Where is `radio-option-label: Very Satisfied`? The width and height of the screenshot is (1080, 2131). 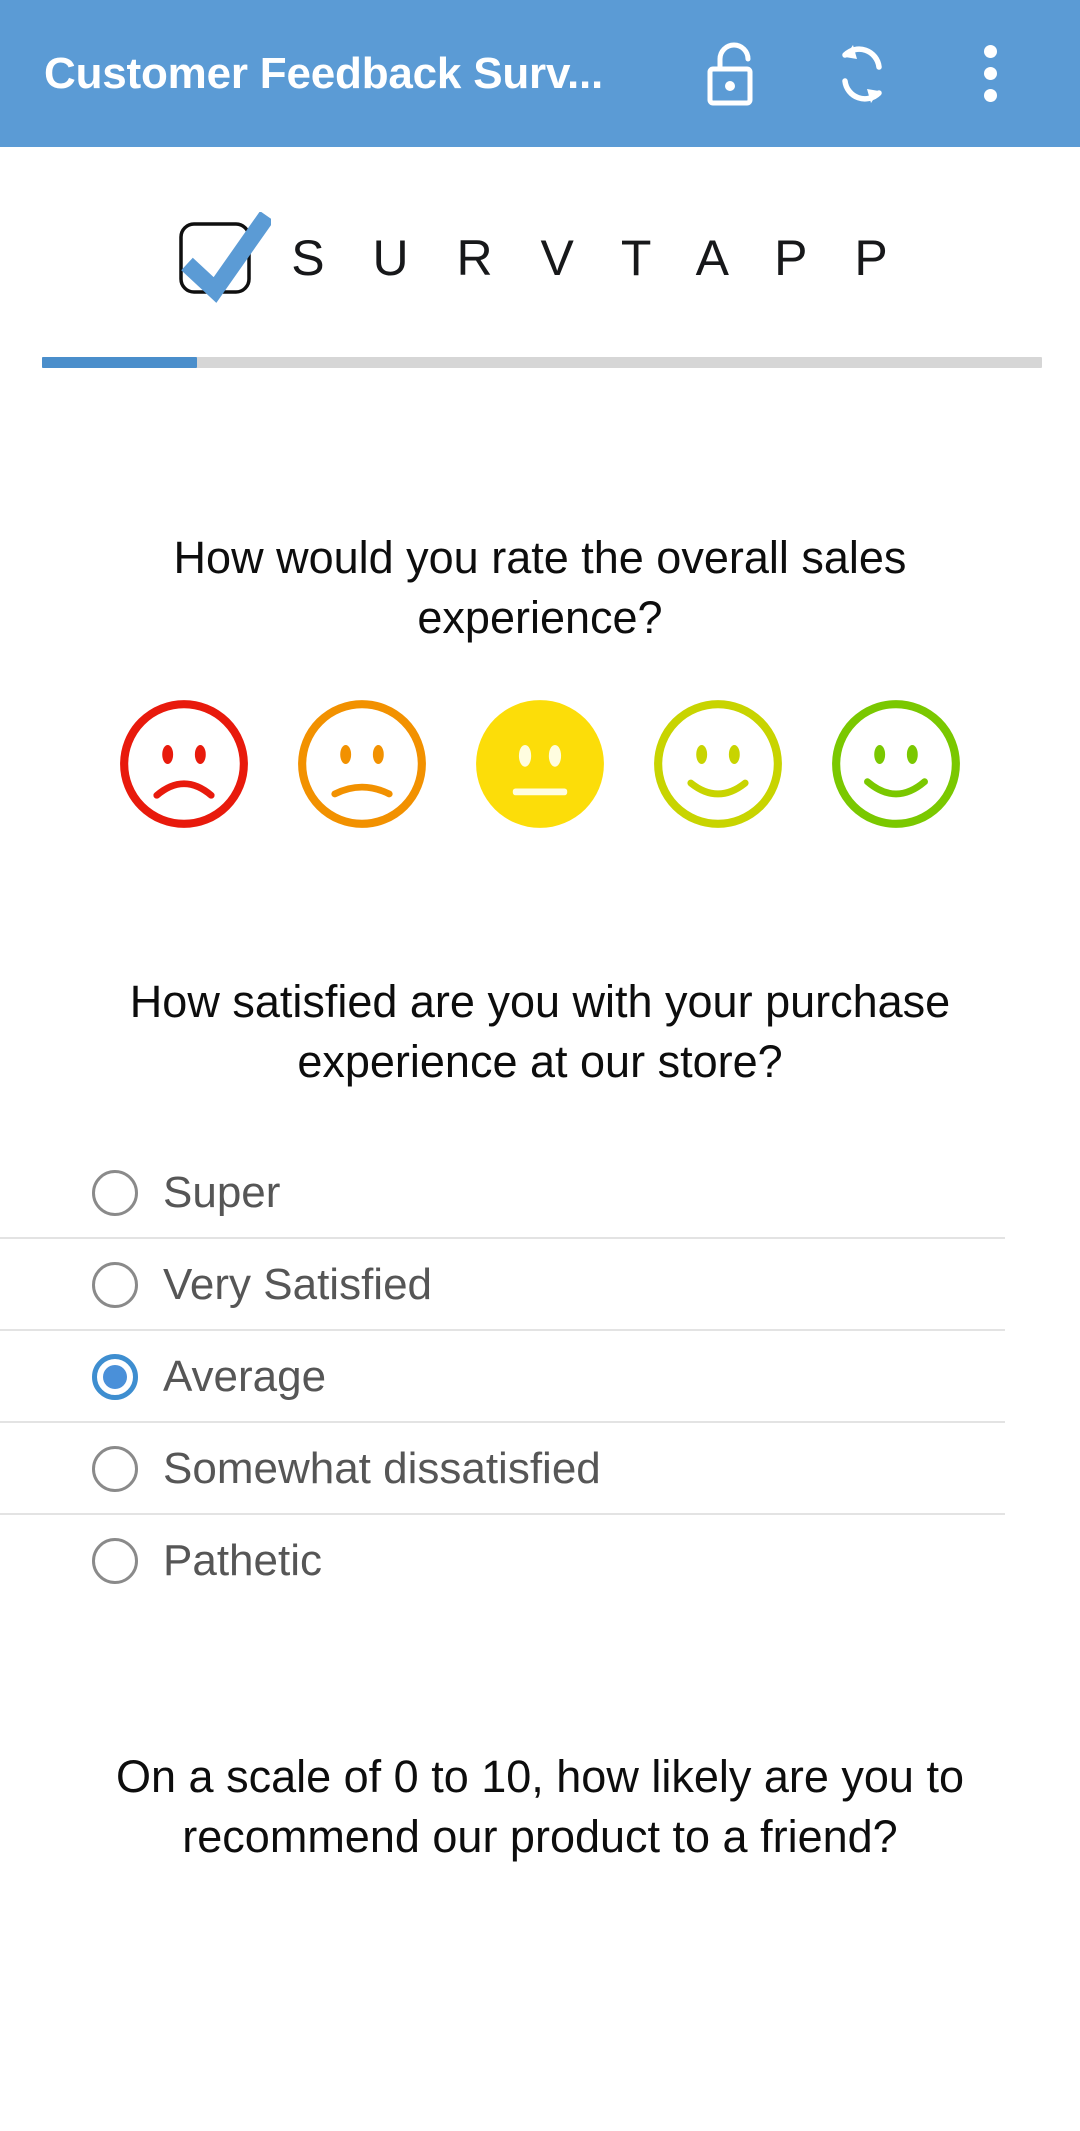
radio-option-label: Very Satisfied is located at coordinates (298, 1284).